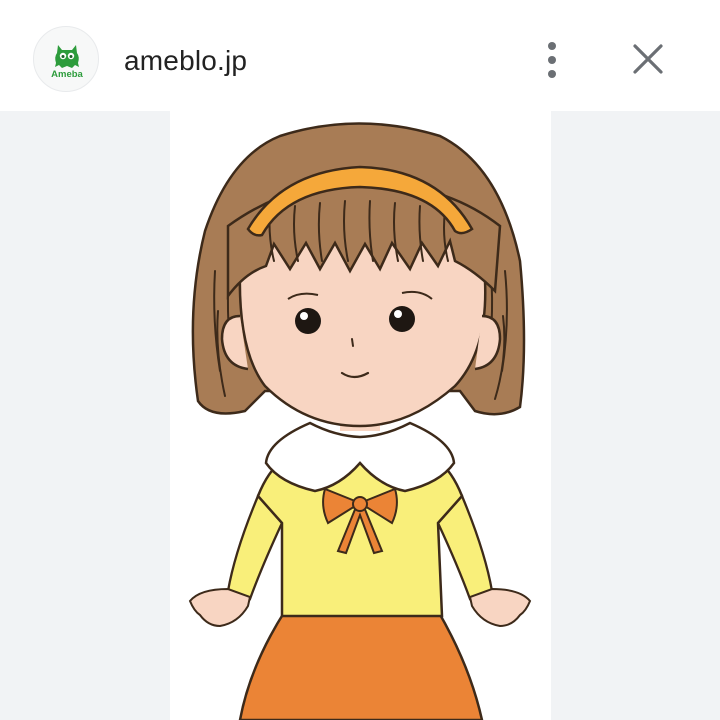  What do you see at coordinates (361, 664) in the screenshot?
I see `skirt` at bounding box center [361, 664].